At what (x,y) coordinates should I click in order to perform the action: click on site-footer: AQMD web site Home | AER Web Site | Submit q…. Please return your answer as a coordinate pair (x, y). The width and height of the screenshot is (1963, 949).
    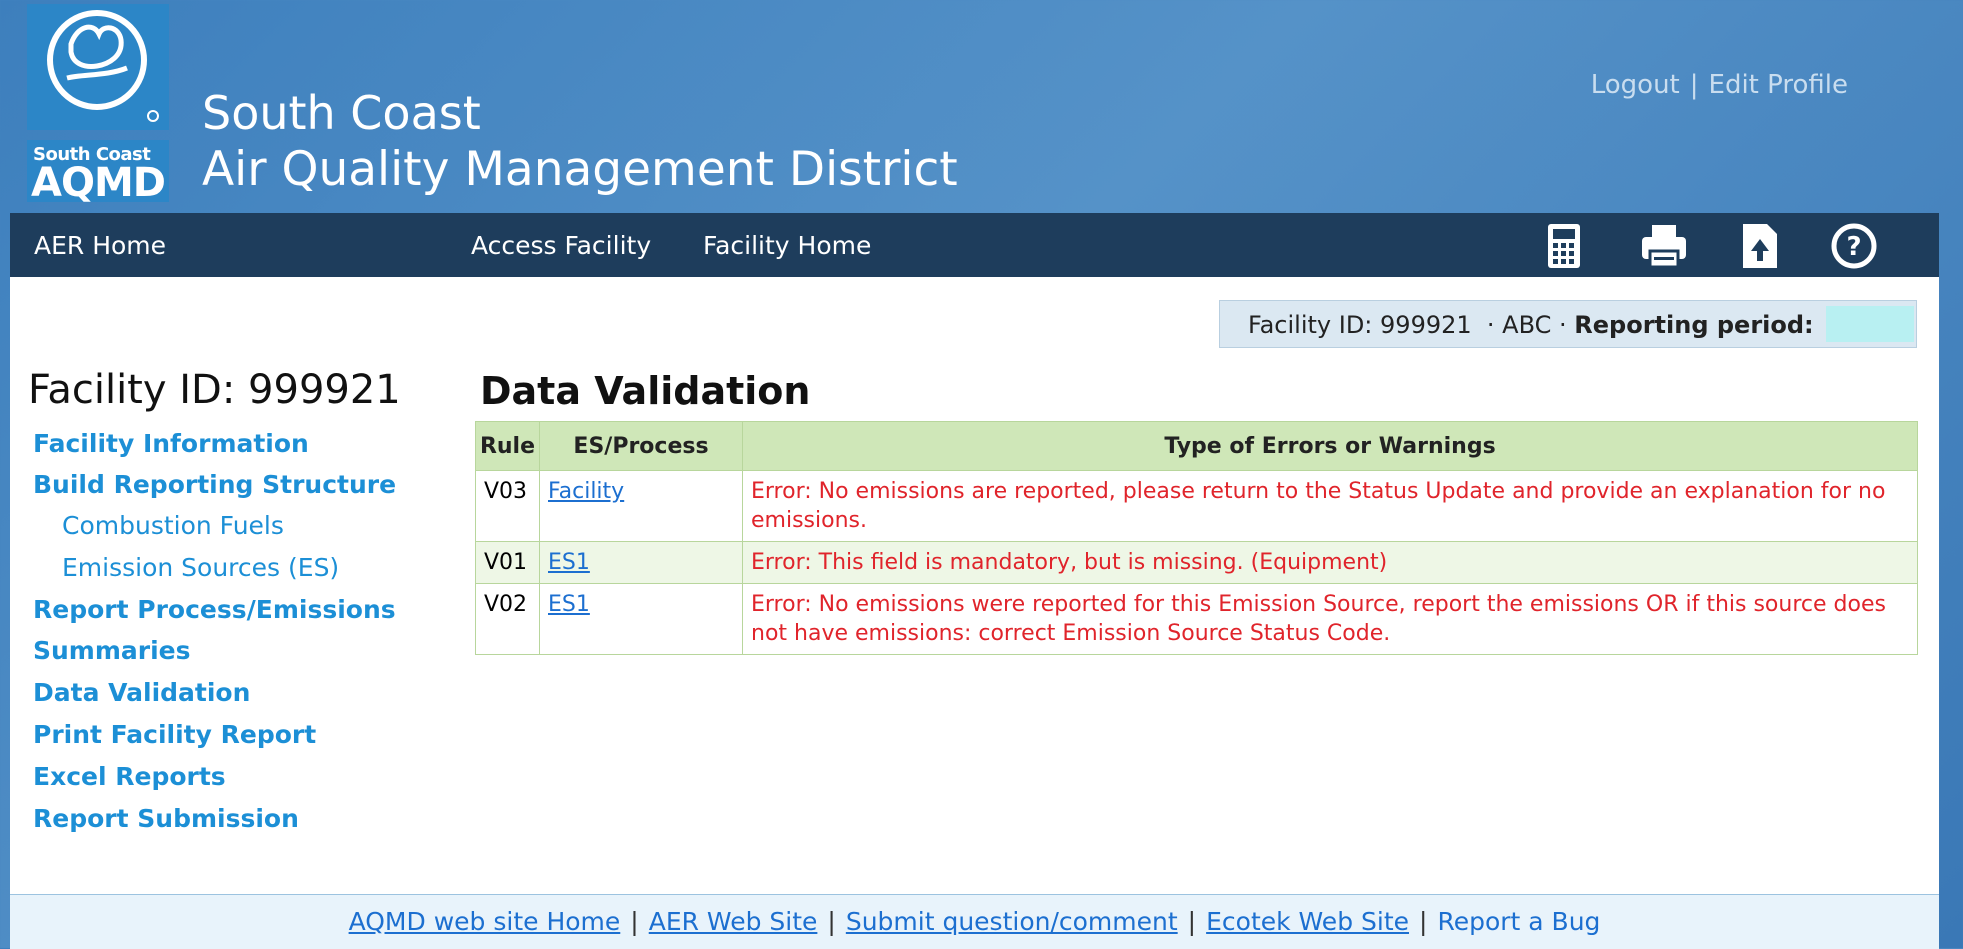
    Looking at the image, I should click on (974, 921).